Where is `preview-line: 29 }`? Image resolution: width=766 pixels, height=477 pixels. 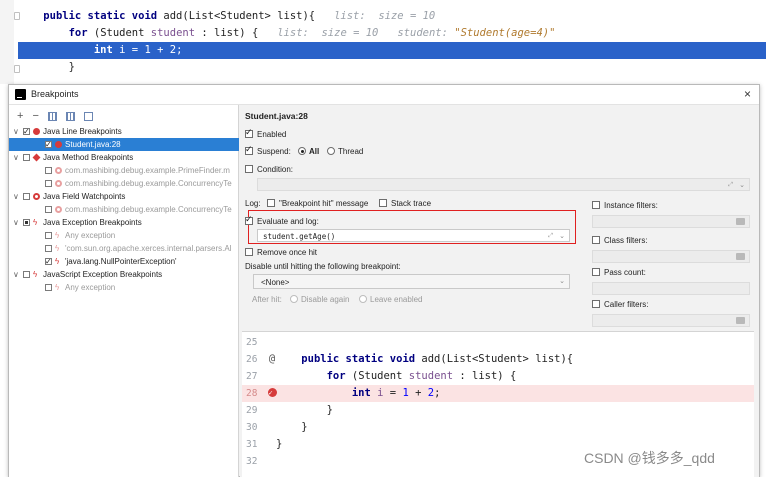 preview-line: 29 } is located at coordinates (289, 410).